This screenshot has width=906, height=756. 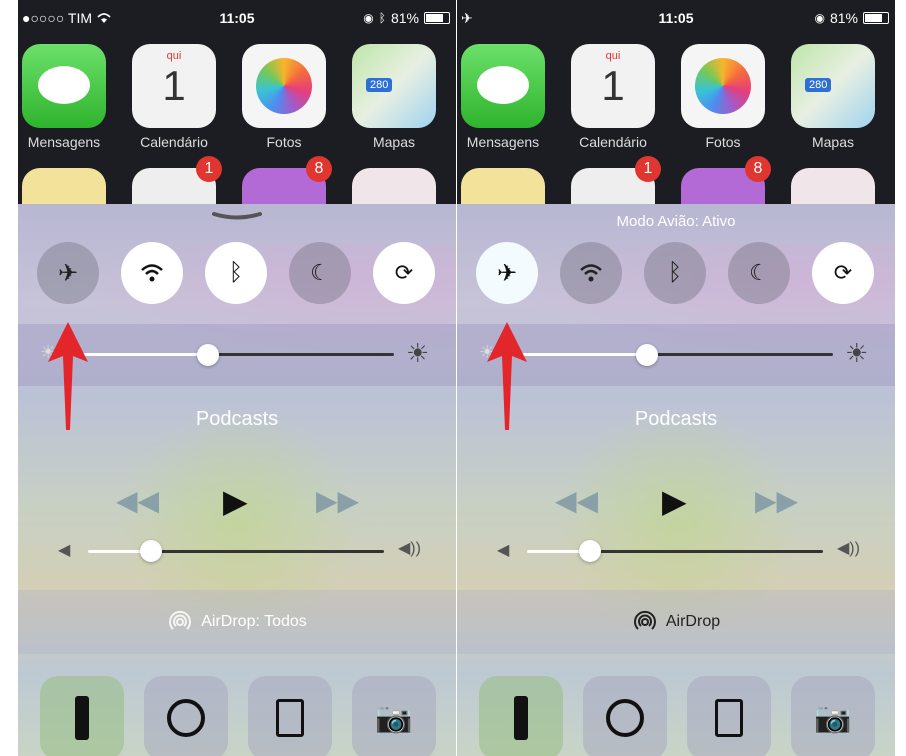 I want to click on airdrop-button: AirDrop: Todos, so click(x=237, y=622).